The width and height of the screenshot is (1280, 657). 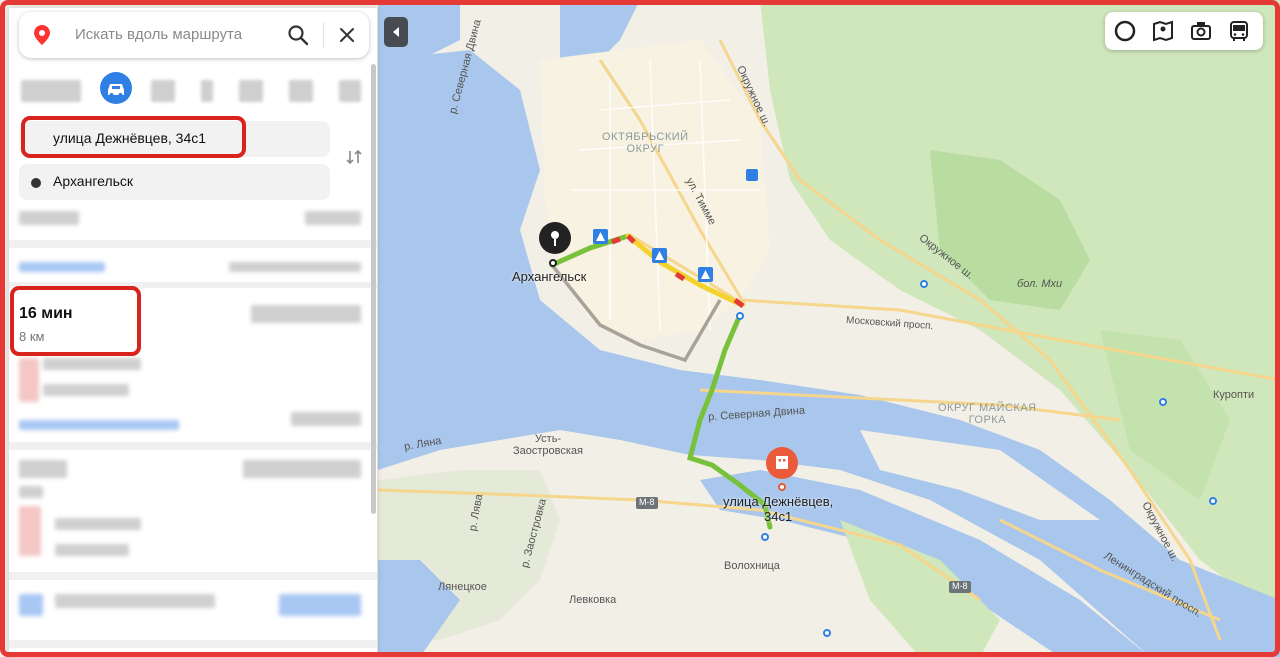 I want to click on mode-car, so click(x=116, y=88).